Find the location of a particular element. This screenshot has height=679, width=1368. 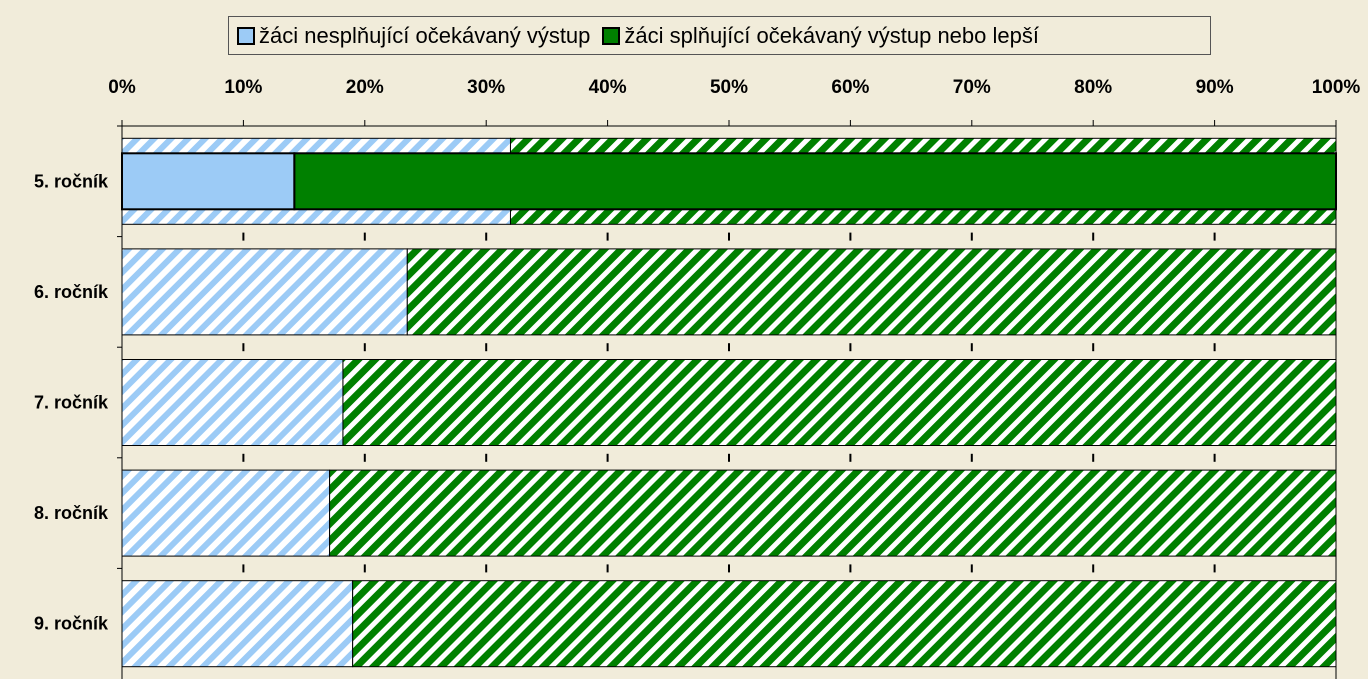

x-tick-label: 80% is located at coordinates (1093, 87).